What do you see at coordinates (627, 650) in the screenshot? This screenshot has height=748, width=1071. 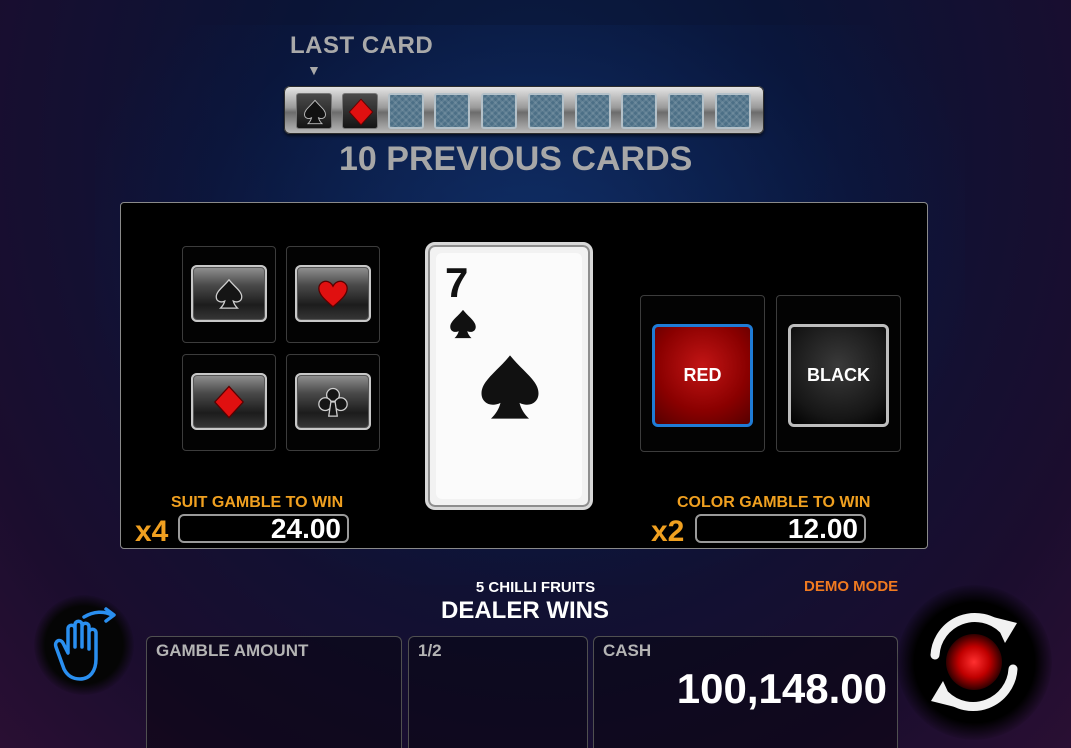 I see `cash-label: CASH` at bounding box center [627, 650].